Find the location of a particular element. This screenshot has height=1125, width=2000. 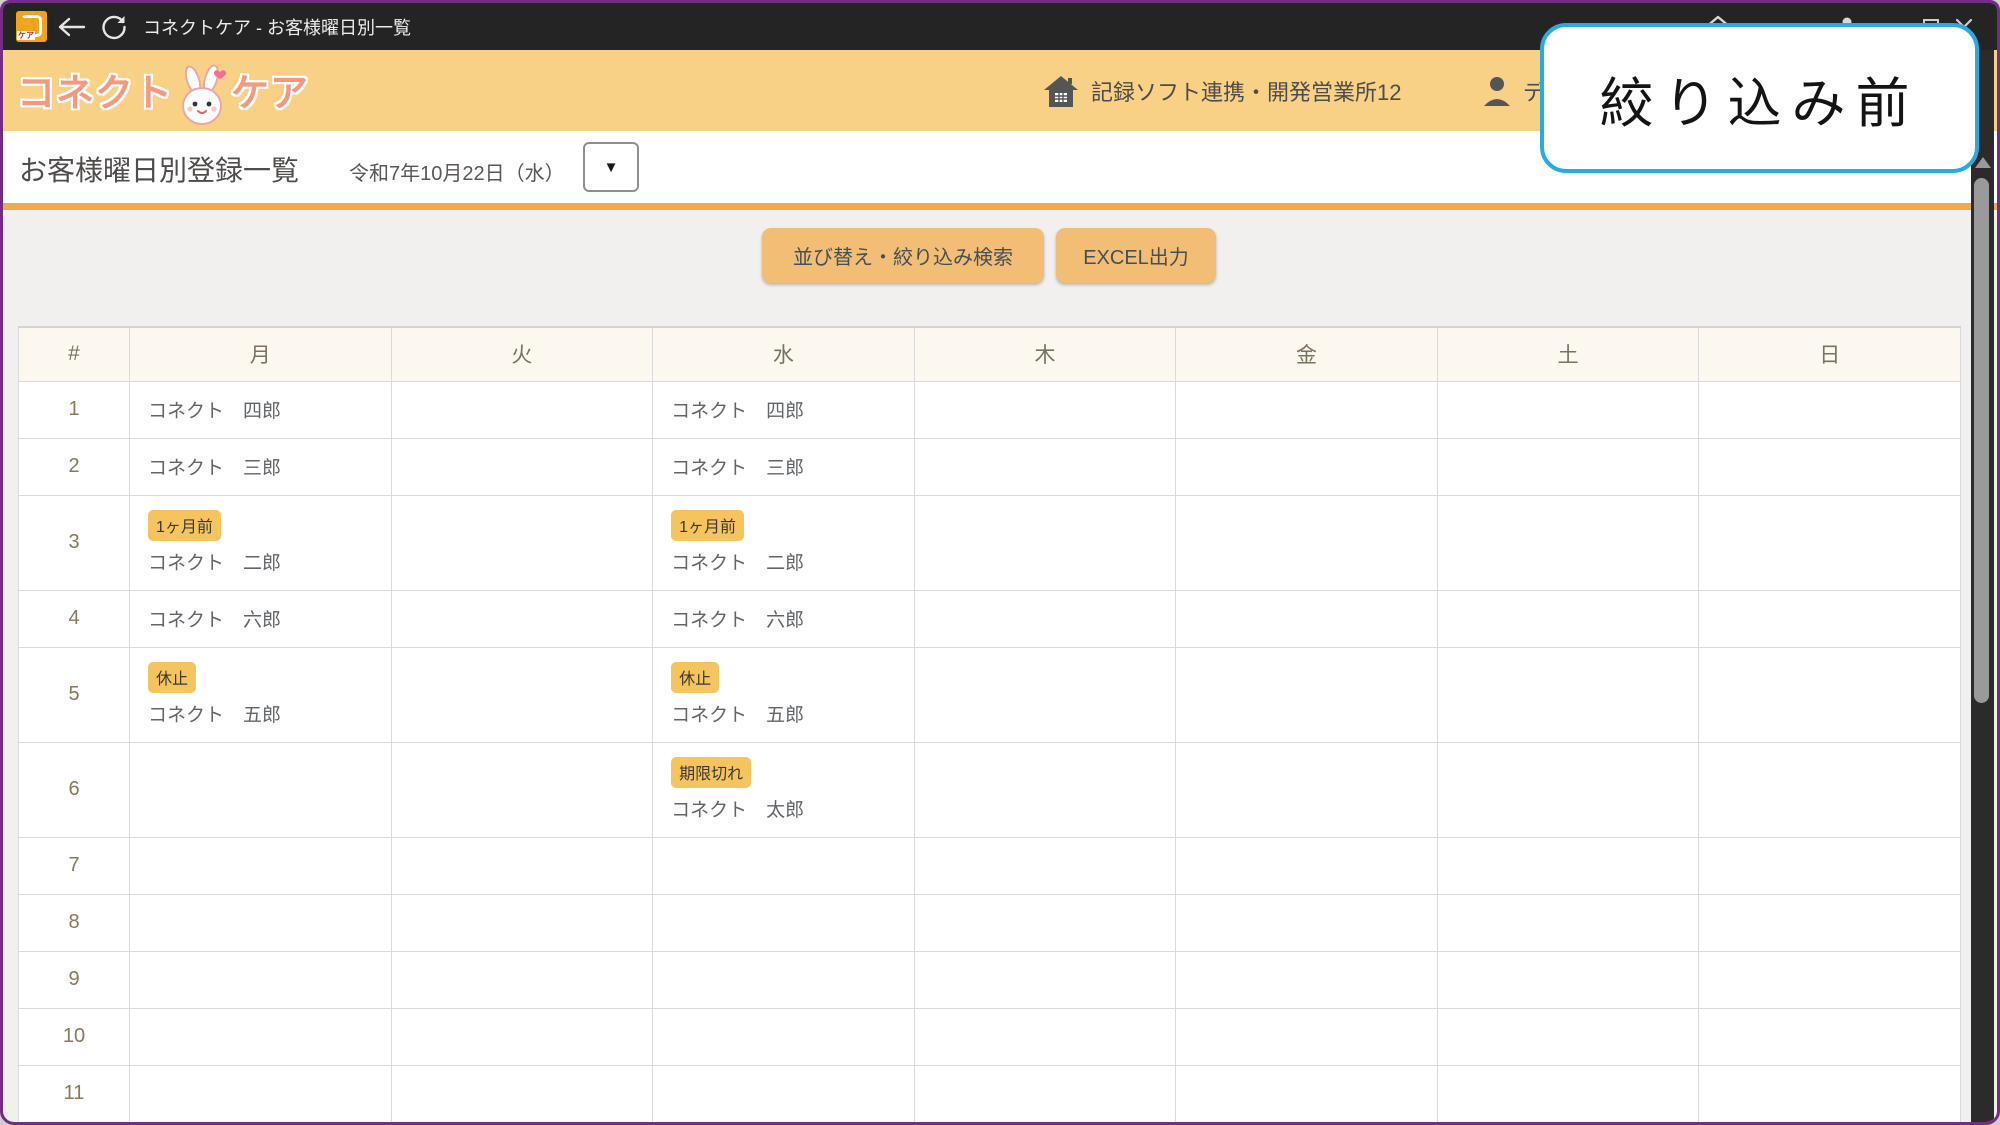

table-row: 11 is located at coordinates (989, 1093).